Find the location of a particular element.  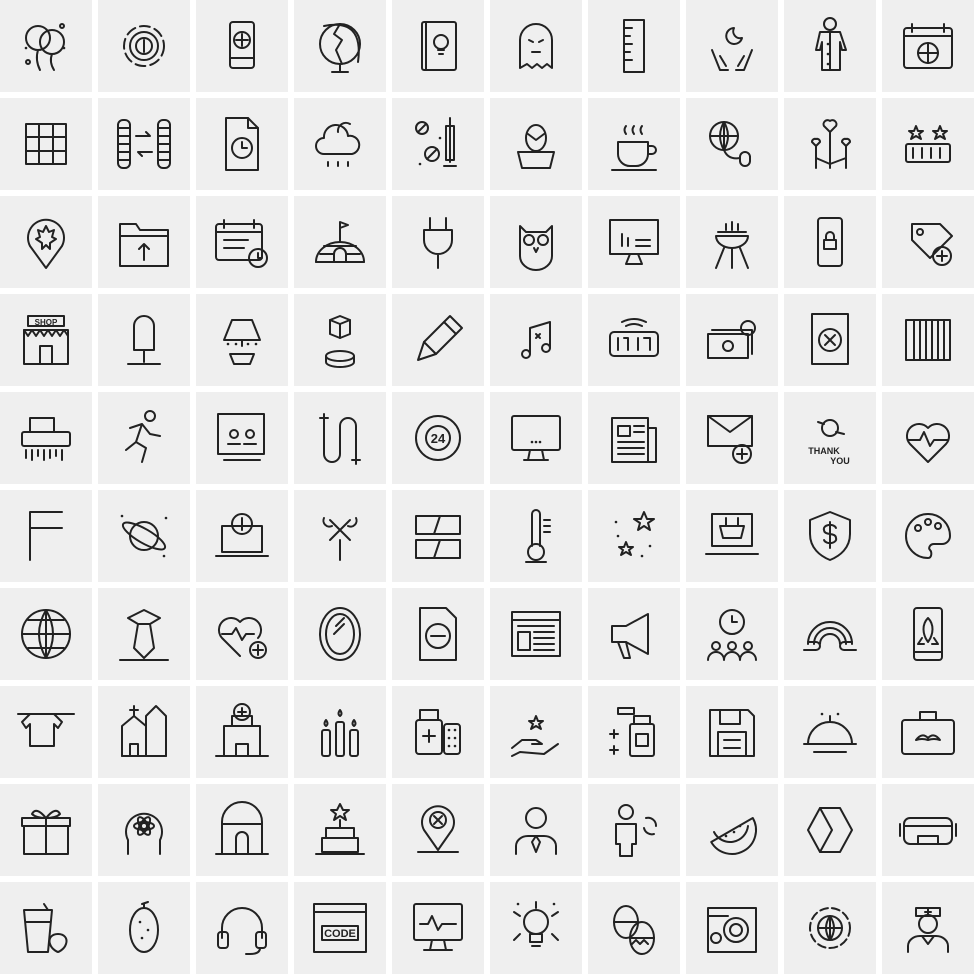

juice-strawberry-icon is located at coordinates (46, 928).